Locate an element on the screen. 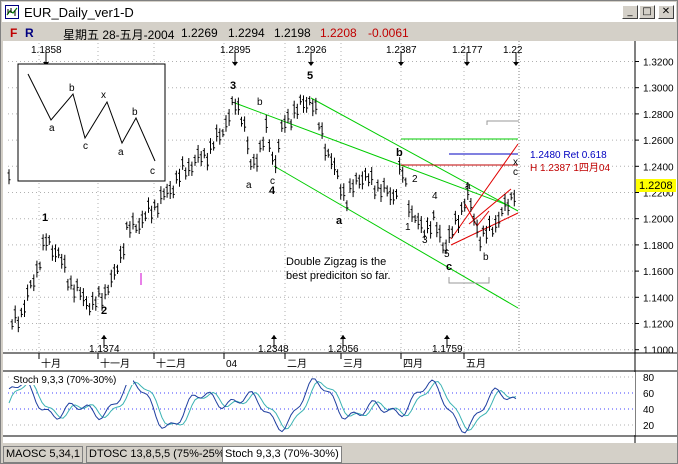  price-tick-label: 1.3000 is located at coordinates (658, 89).